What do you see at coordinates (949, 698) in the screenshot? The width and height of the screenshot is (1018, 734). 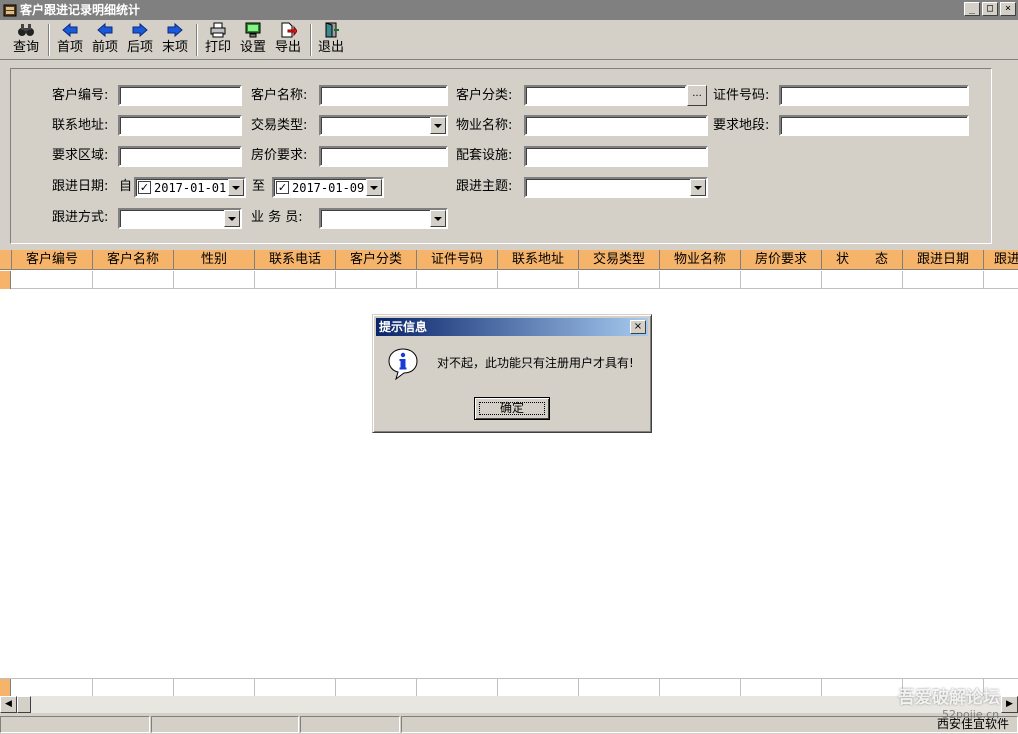 I see `watermark: 吾爱破解论坛` at bounding box center [949, 698].